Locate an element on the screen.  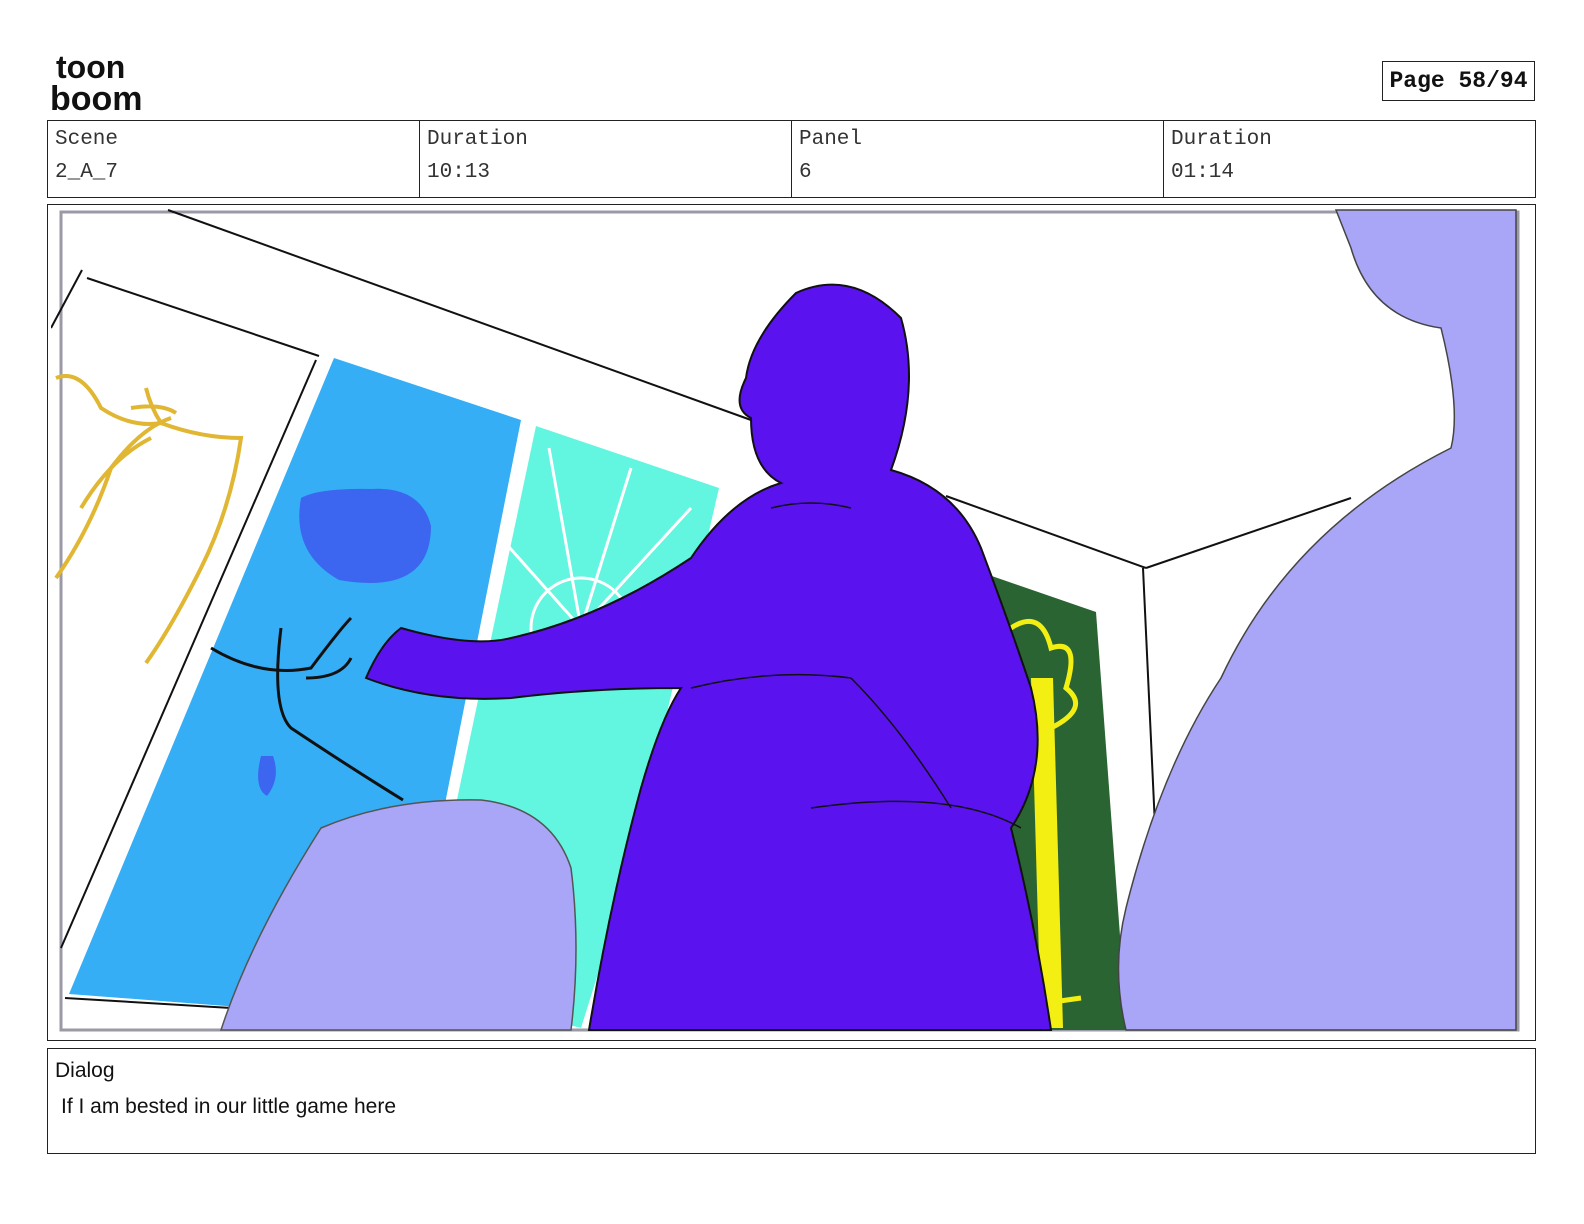
toon-boom-logo: toon boom is located at coordinates (96, 82).